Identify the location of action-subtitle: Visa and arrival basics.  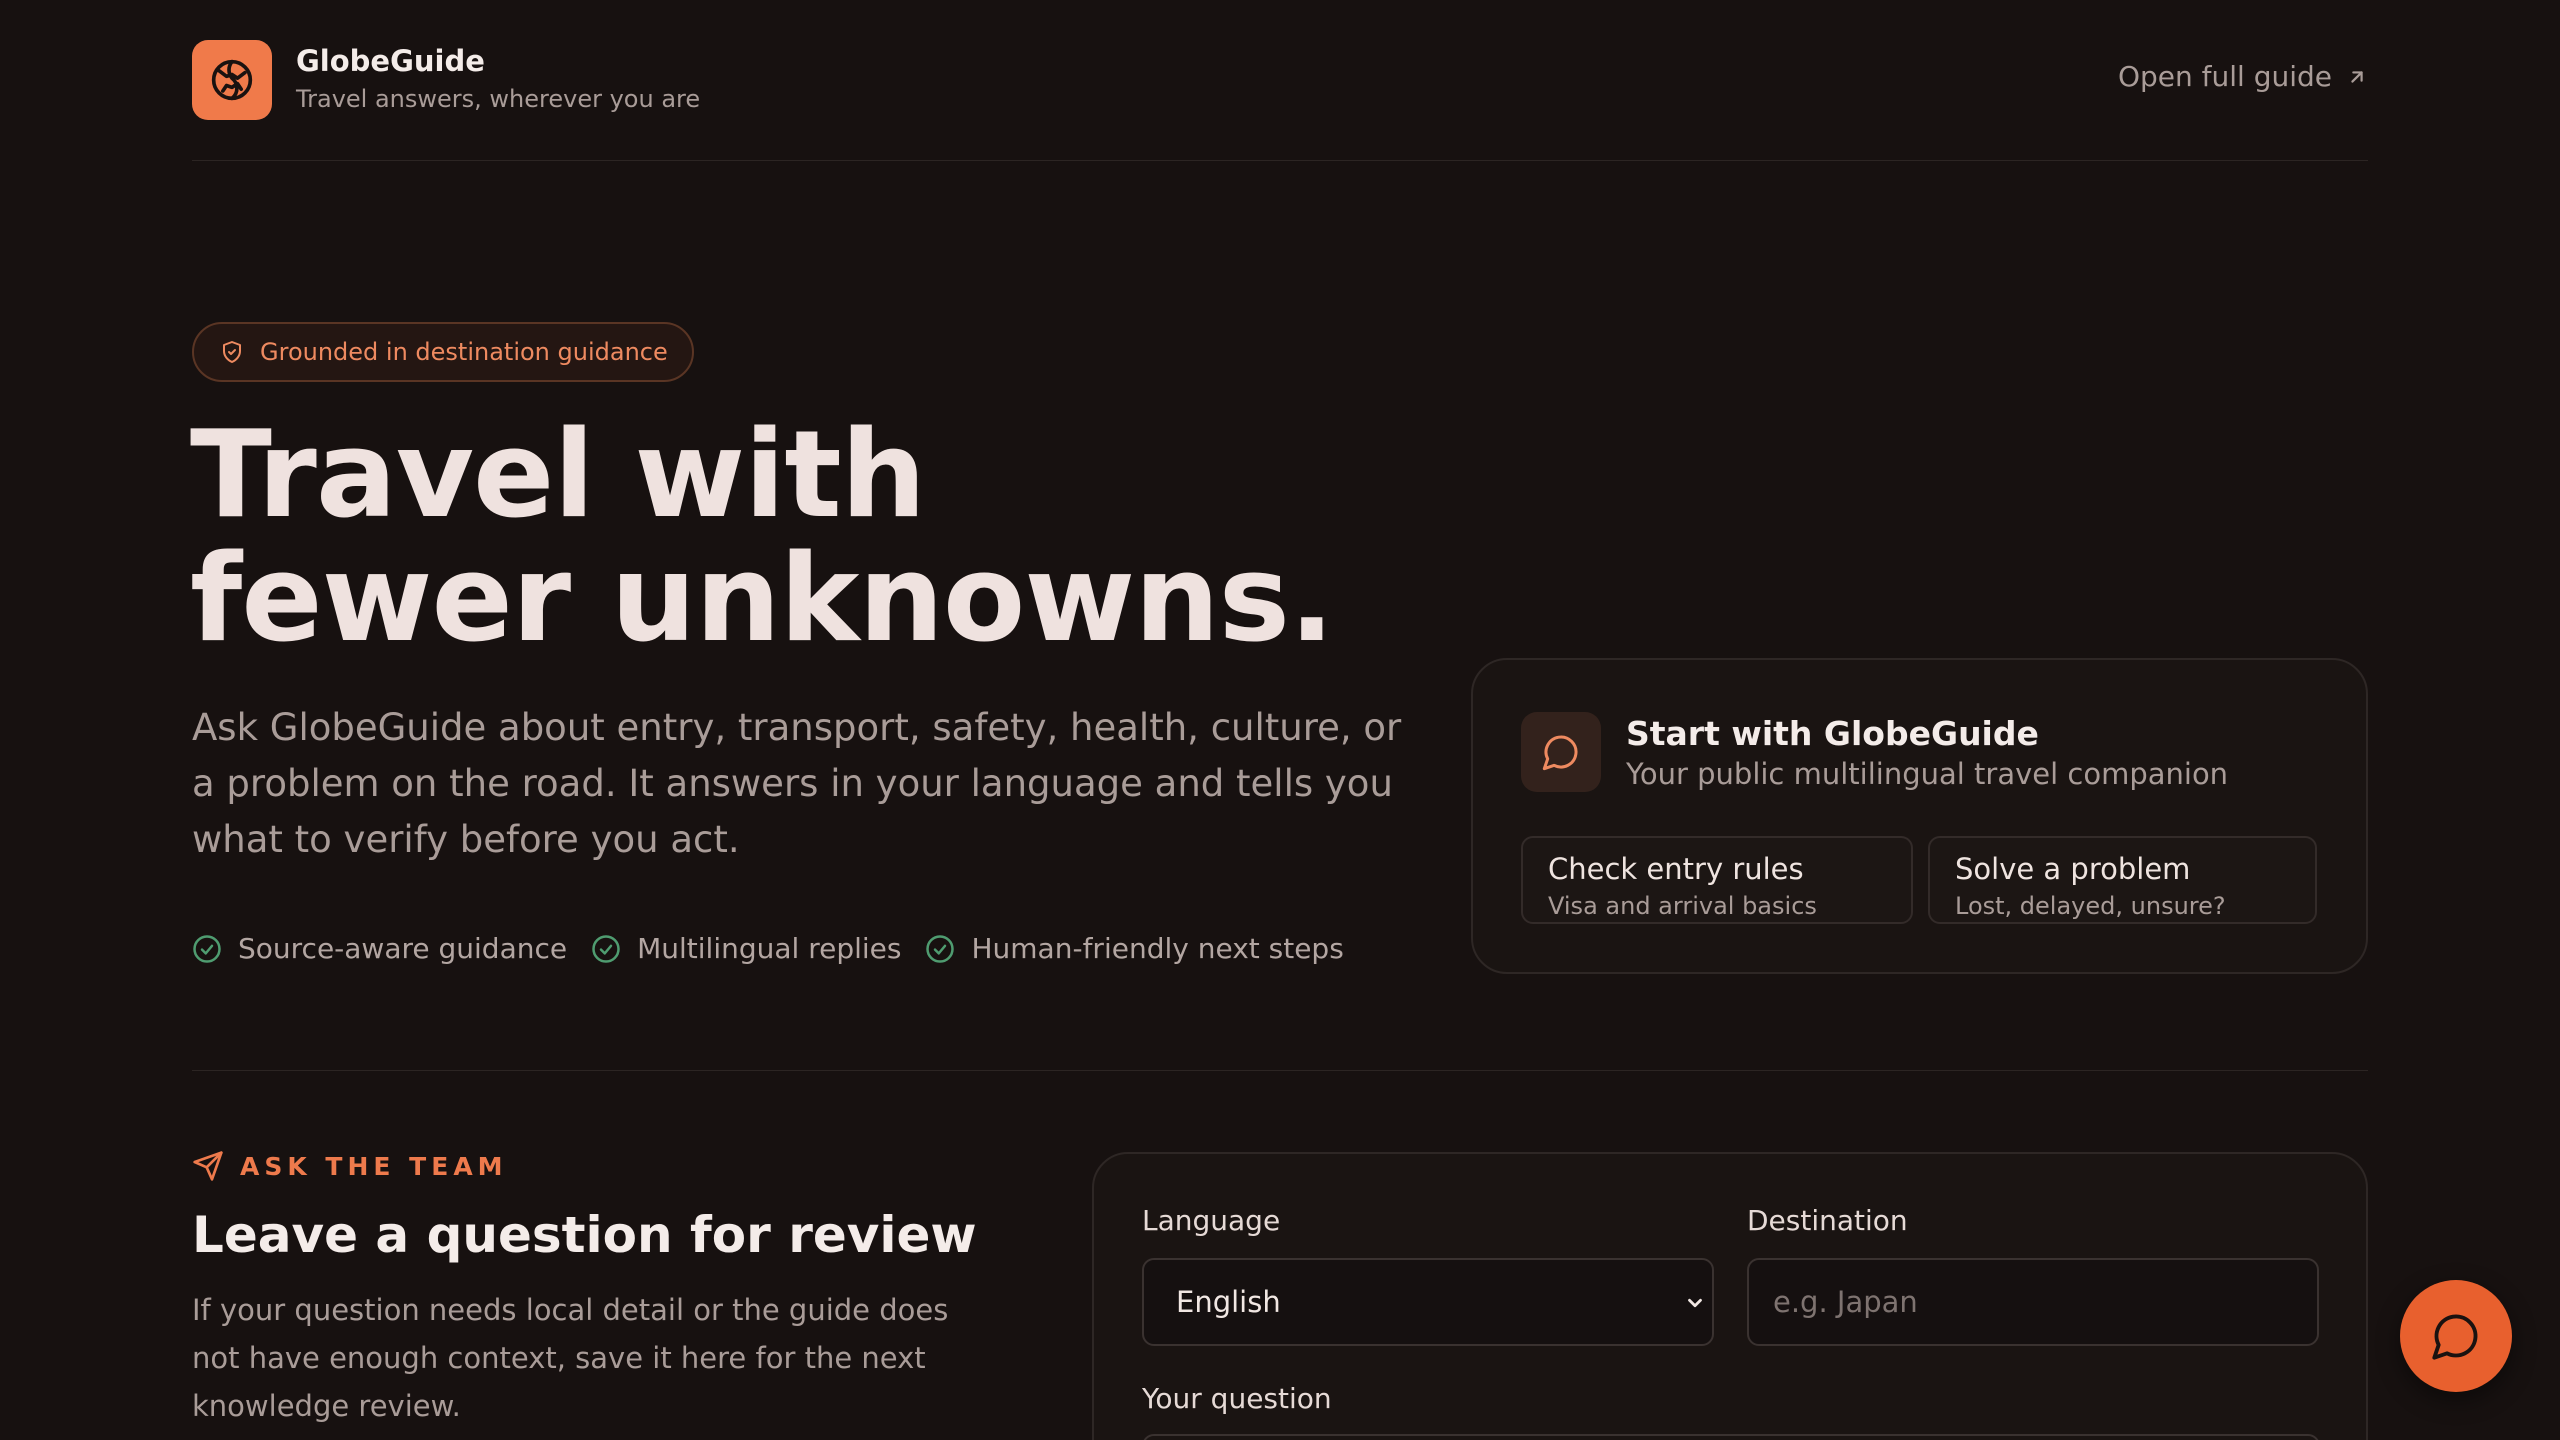
(1682, 906).